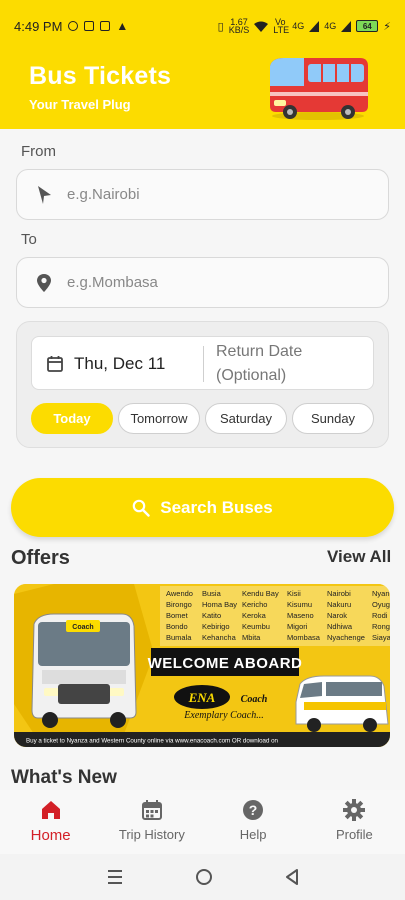  Describe the element at coordinates (381, 637) in the screenshot. I see `town-name: Siaya` at that location.